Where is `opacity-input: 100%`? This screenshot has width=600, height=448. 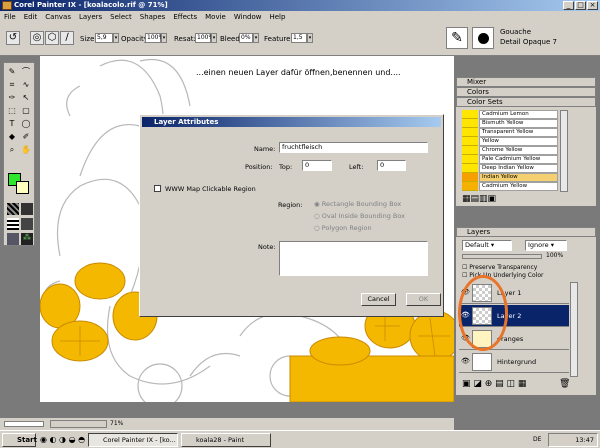
opacity-input: 100% is located at coordinates (154, 38).